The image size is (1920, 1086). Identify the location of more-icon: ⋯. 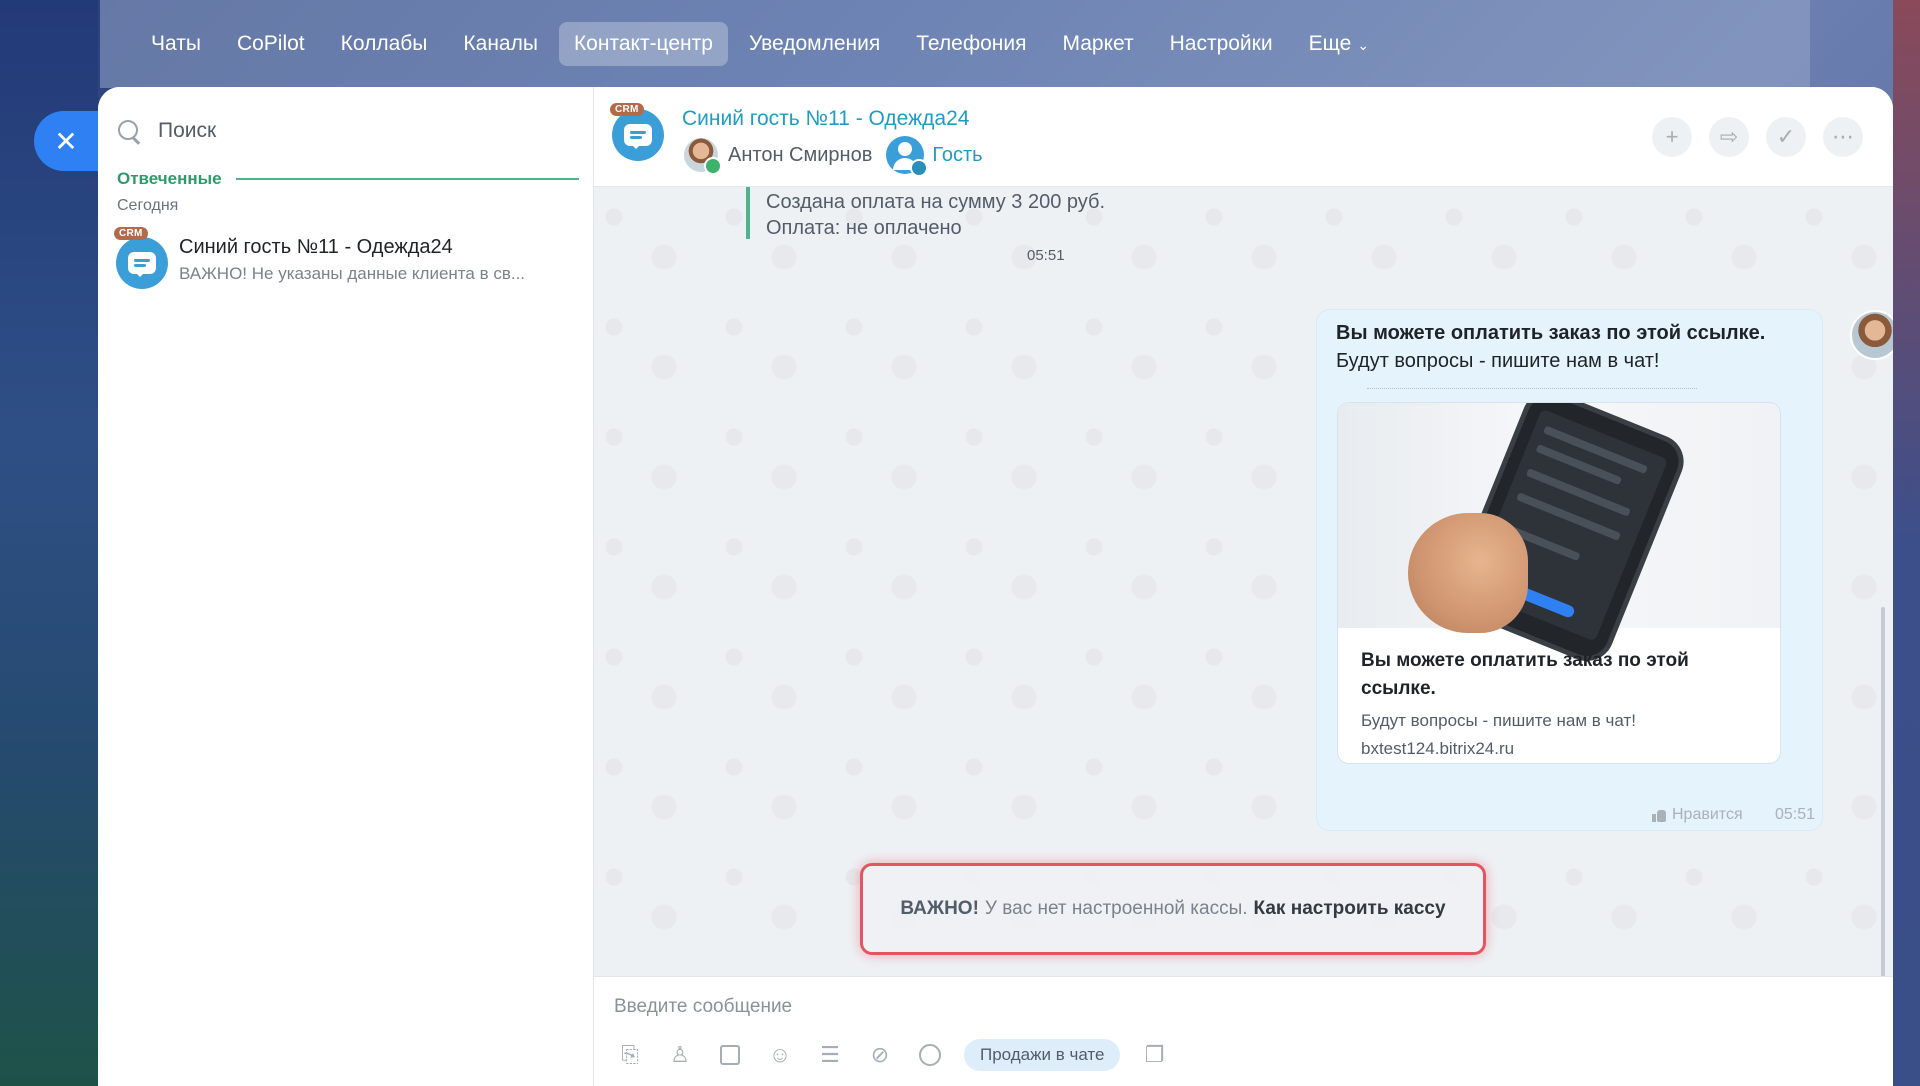
(1843, 136).